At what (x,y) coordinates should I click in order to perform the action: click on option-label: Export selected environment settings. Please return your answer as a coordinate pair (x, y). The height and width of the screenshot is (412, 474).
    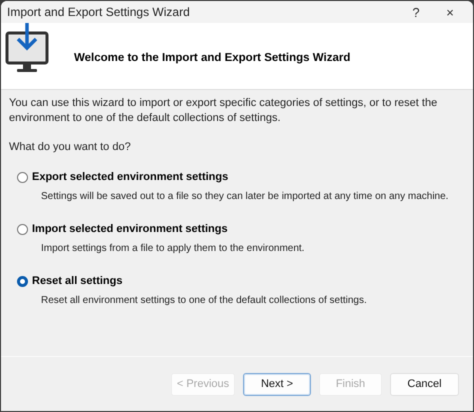
    Looking at the image, I should click on (130, 177).